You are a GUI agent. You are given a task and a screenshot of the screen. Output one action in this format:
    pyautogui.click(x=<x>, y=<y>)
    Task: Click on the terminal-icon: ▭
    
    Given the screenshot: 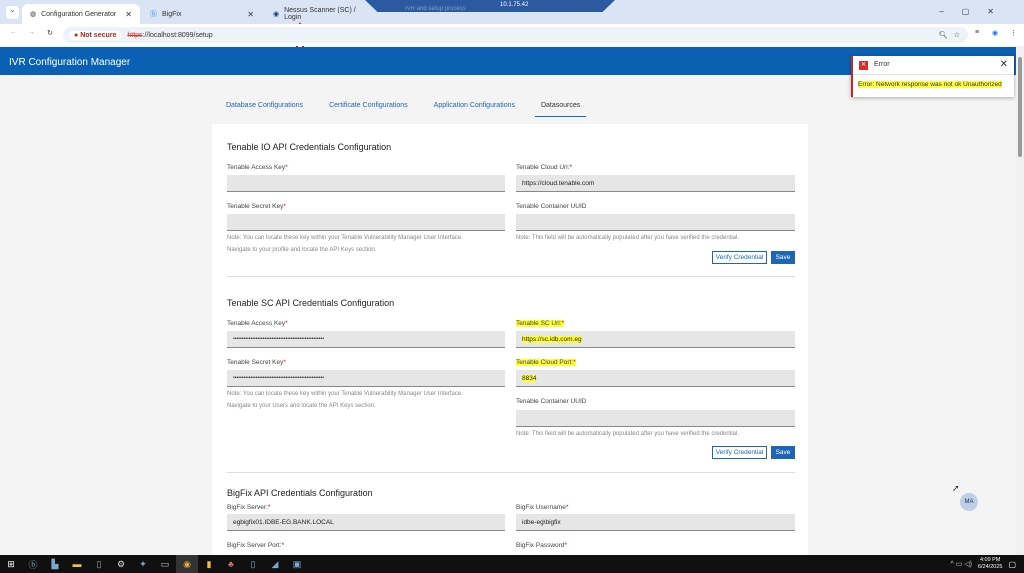 What is the action you would take?
    pyautogui.click(x=165, y=564)
    